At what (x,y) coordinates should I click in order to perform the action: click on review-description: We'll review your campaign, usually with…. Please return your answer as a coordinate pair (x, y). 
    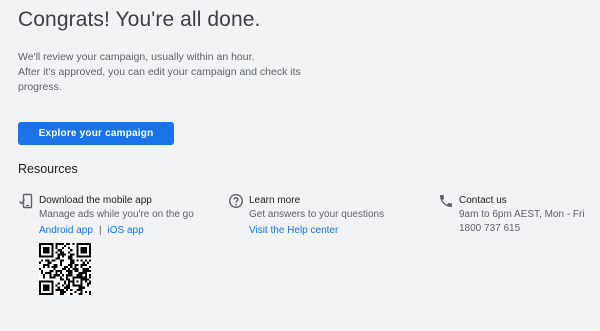
    Looking at the image, I should click on (168, 72).